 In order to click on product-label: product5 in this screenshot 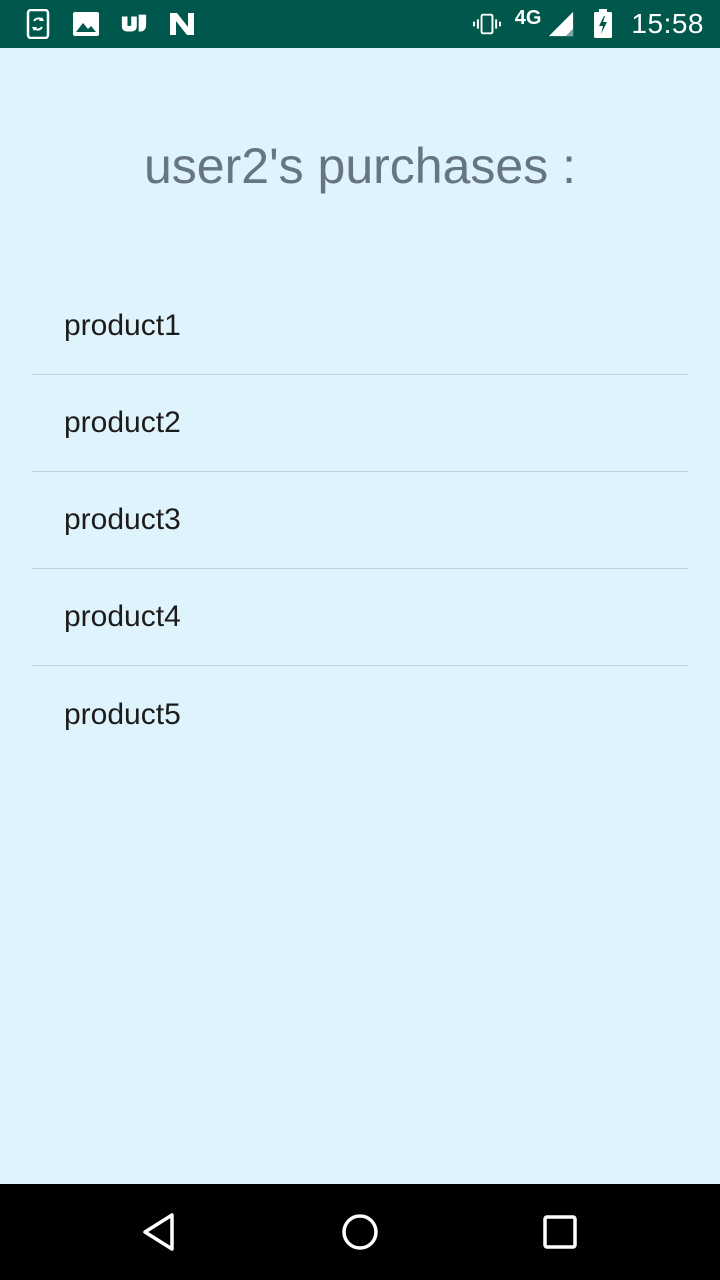, I will do `click(122, 714)`.